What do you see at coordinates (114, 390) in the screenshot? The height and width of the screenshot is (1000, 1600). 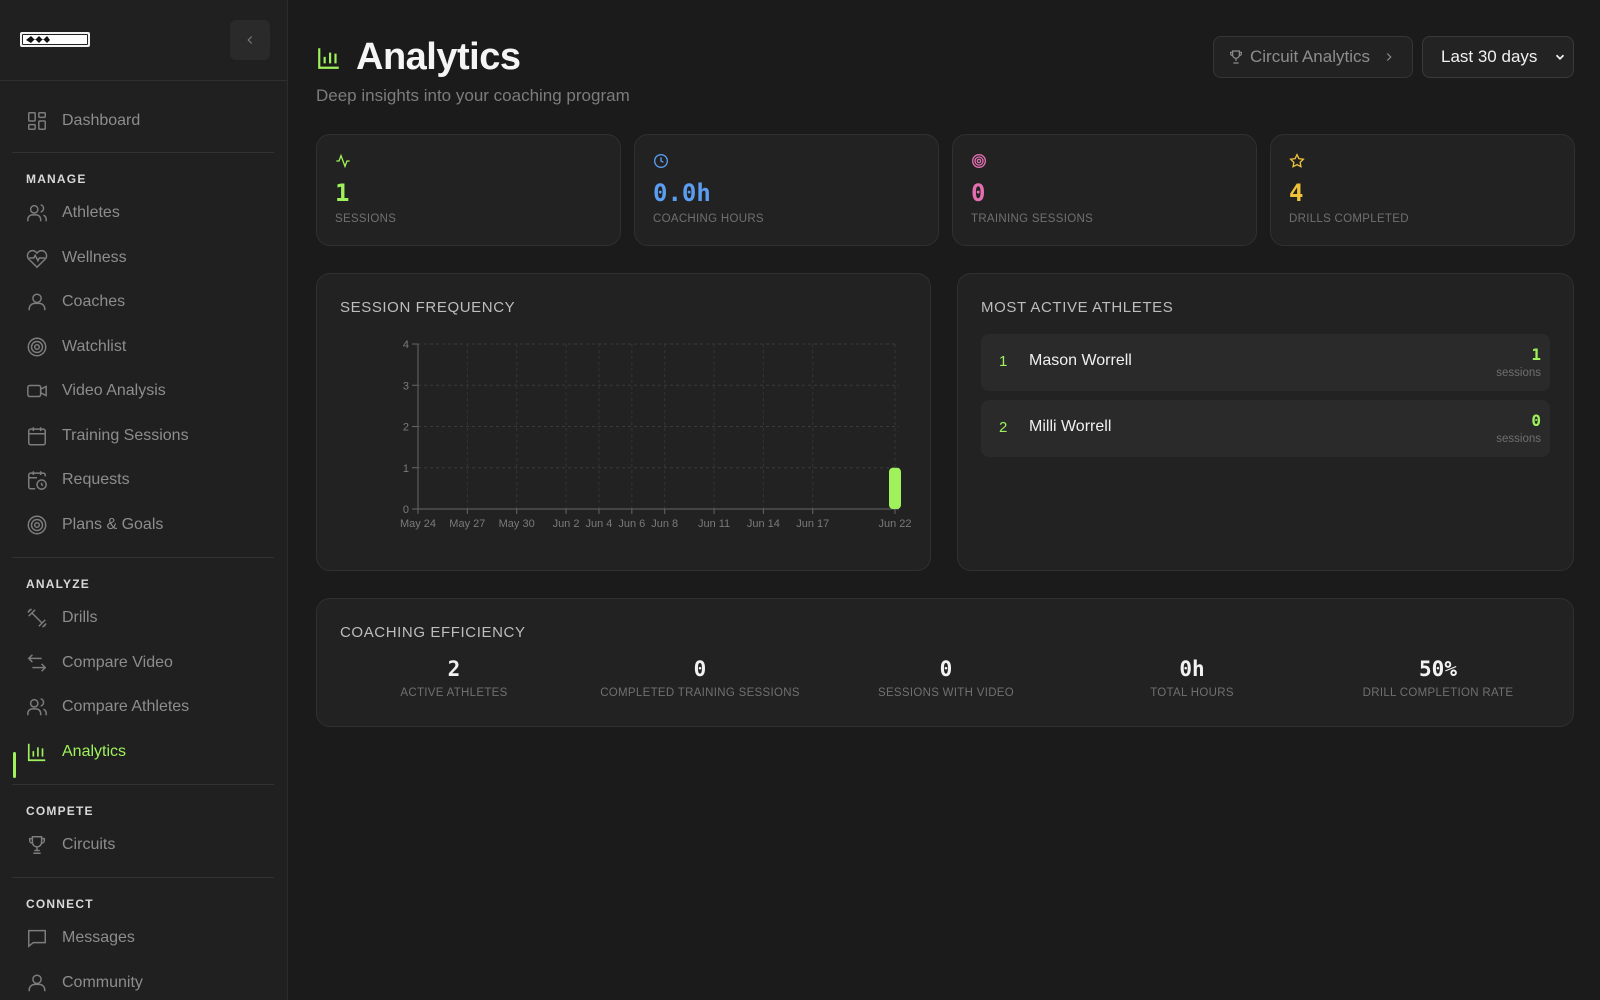 I see `sidebar-item-label: Video Analysis` at bounding box center [114, 390].